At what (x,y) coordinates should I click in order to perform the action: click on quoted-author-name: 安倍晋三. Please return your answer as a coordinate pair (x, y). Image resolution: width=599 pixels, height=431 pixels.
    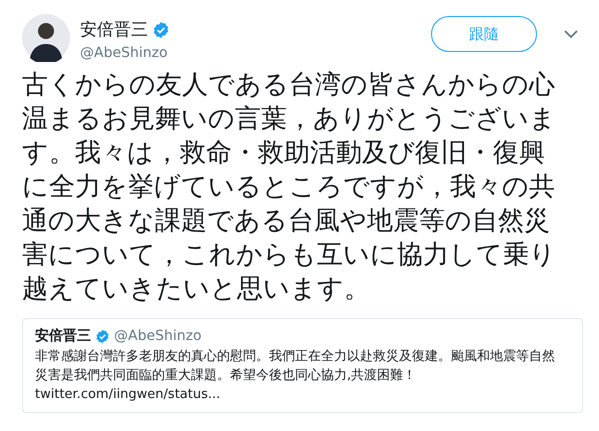
    Looking at the image, I should click on (63, 336).